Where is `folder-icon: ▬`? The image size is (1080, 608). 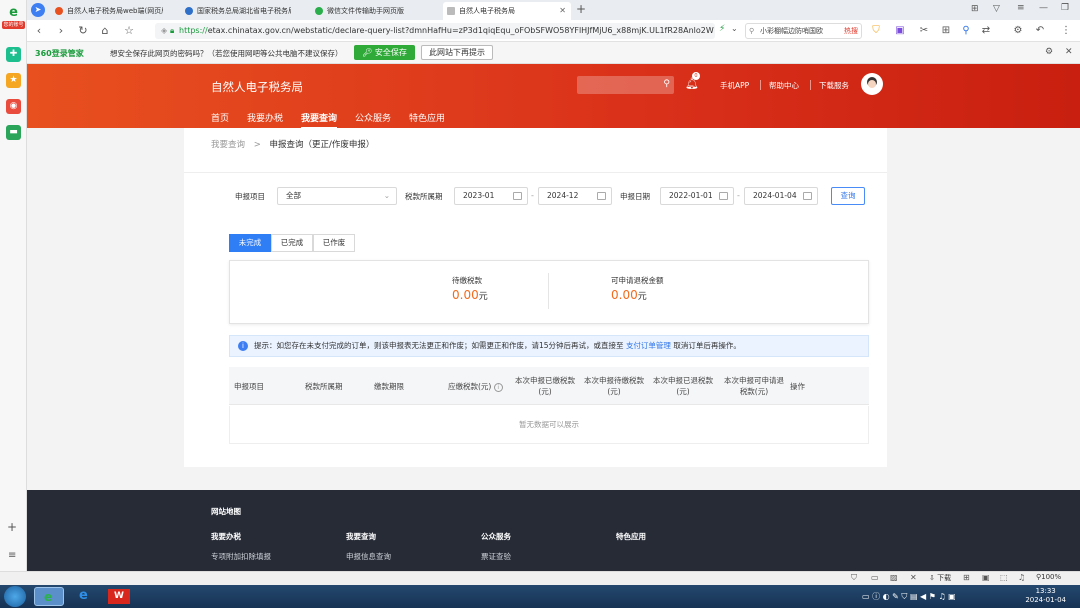 folder-icon: ▬ is located at coordinates (13, 132).